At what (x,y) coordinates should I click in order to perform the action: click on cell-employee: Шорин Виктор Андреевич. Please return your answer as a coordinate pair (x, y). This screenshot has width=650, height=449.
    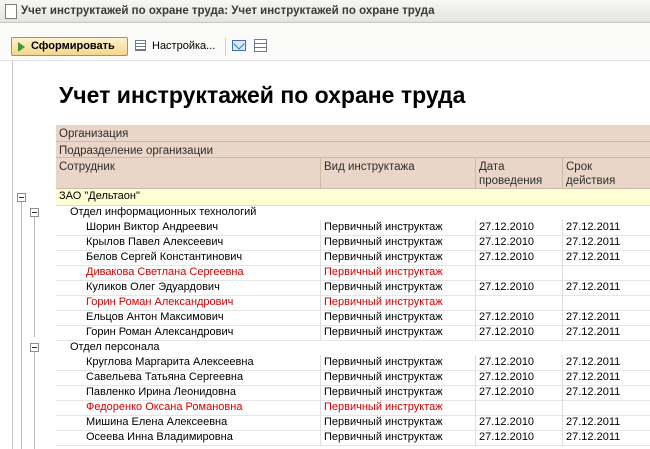
    Looking at the image, I should click on (152, 227).